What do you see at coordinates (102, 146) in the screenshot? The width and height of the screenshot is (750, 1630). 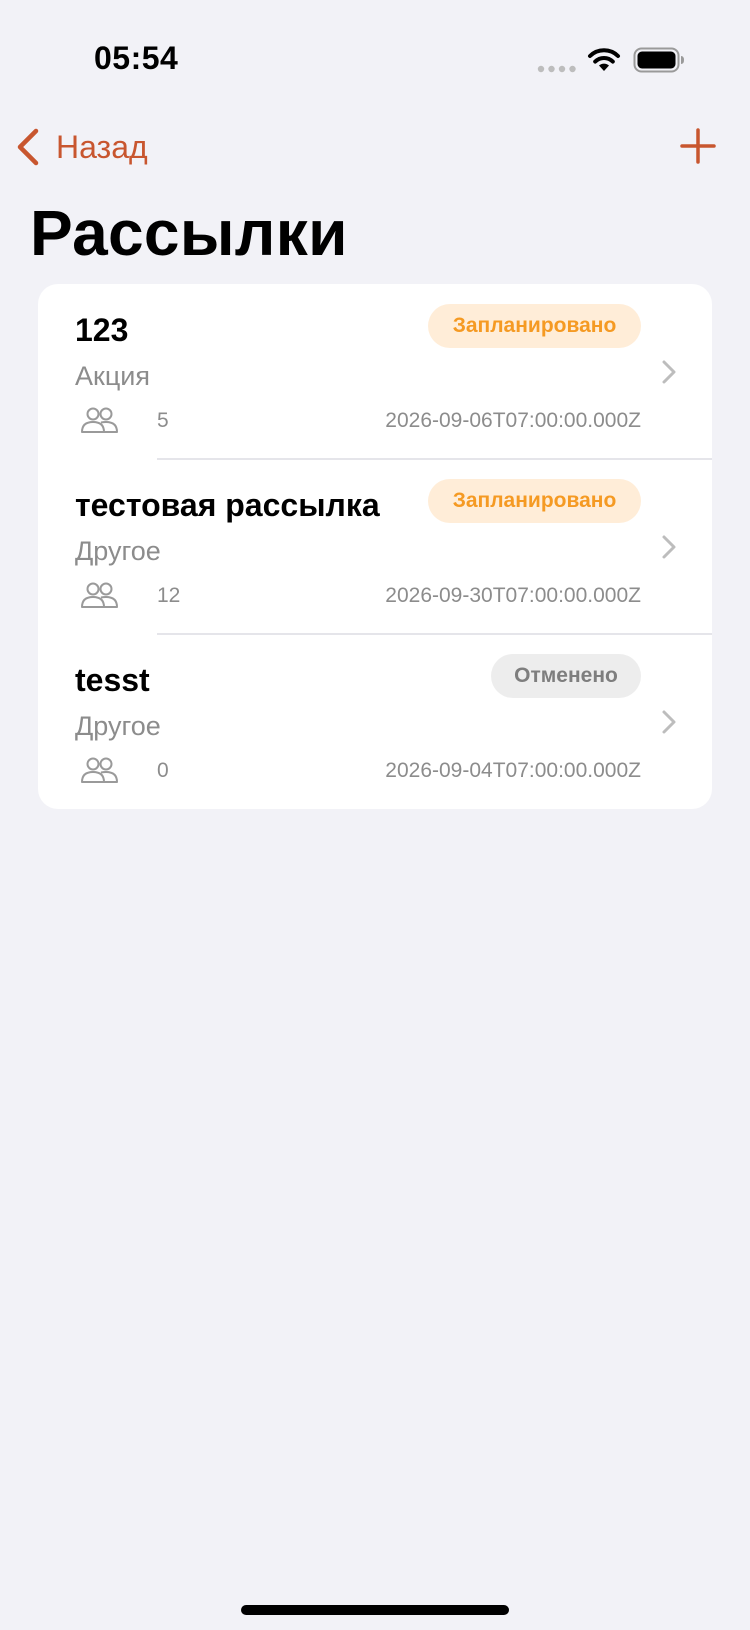 I see `back-label: Назад` at bounding box center [102, 146].